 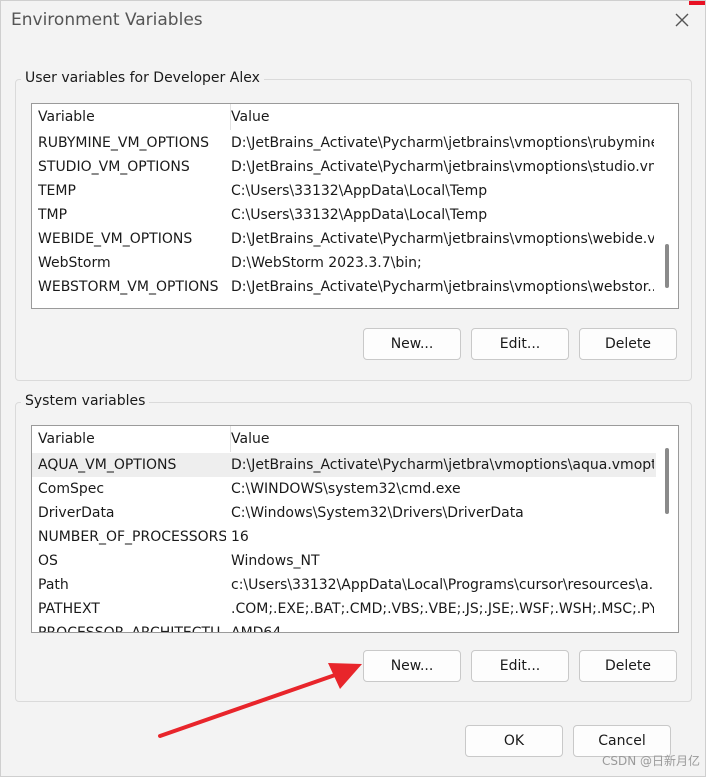 I want to click on annotation-arrow-icon, so click(x=260, y=700).